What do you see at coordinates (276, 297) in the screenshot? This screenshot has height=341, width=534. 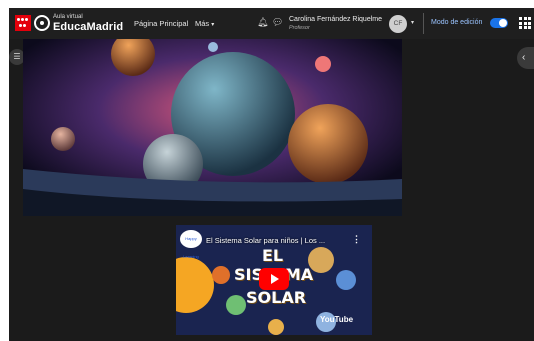 I see `video-overlay-line3: SOLAR` at bounding box center [276, 297].